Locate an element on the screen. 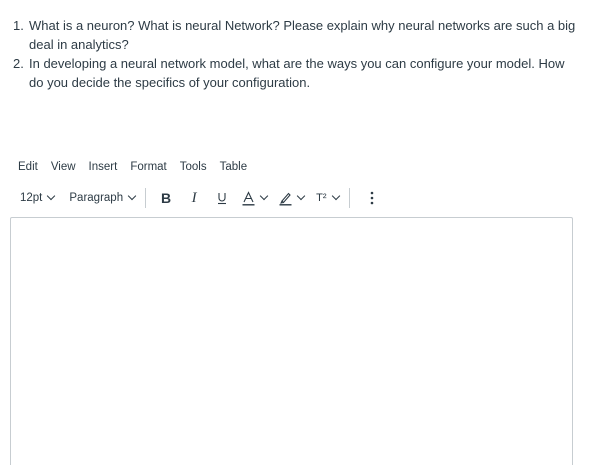 This screenshot has width=590, height=465. block-format-dropdown: Paragraph is located at coordinates (103, 197).